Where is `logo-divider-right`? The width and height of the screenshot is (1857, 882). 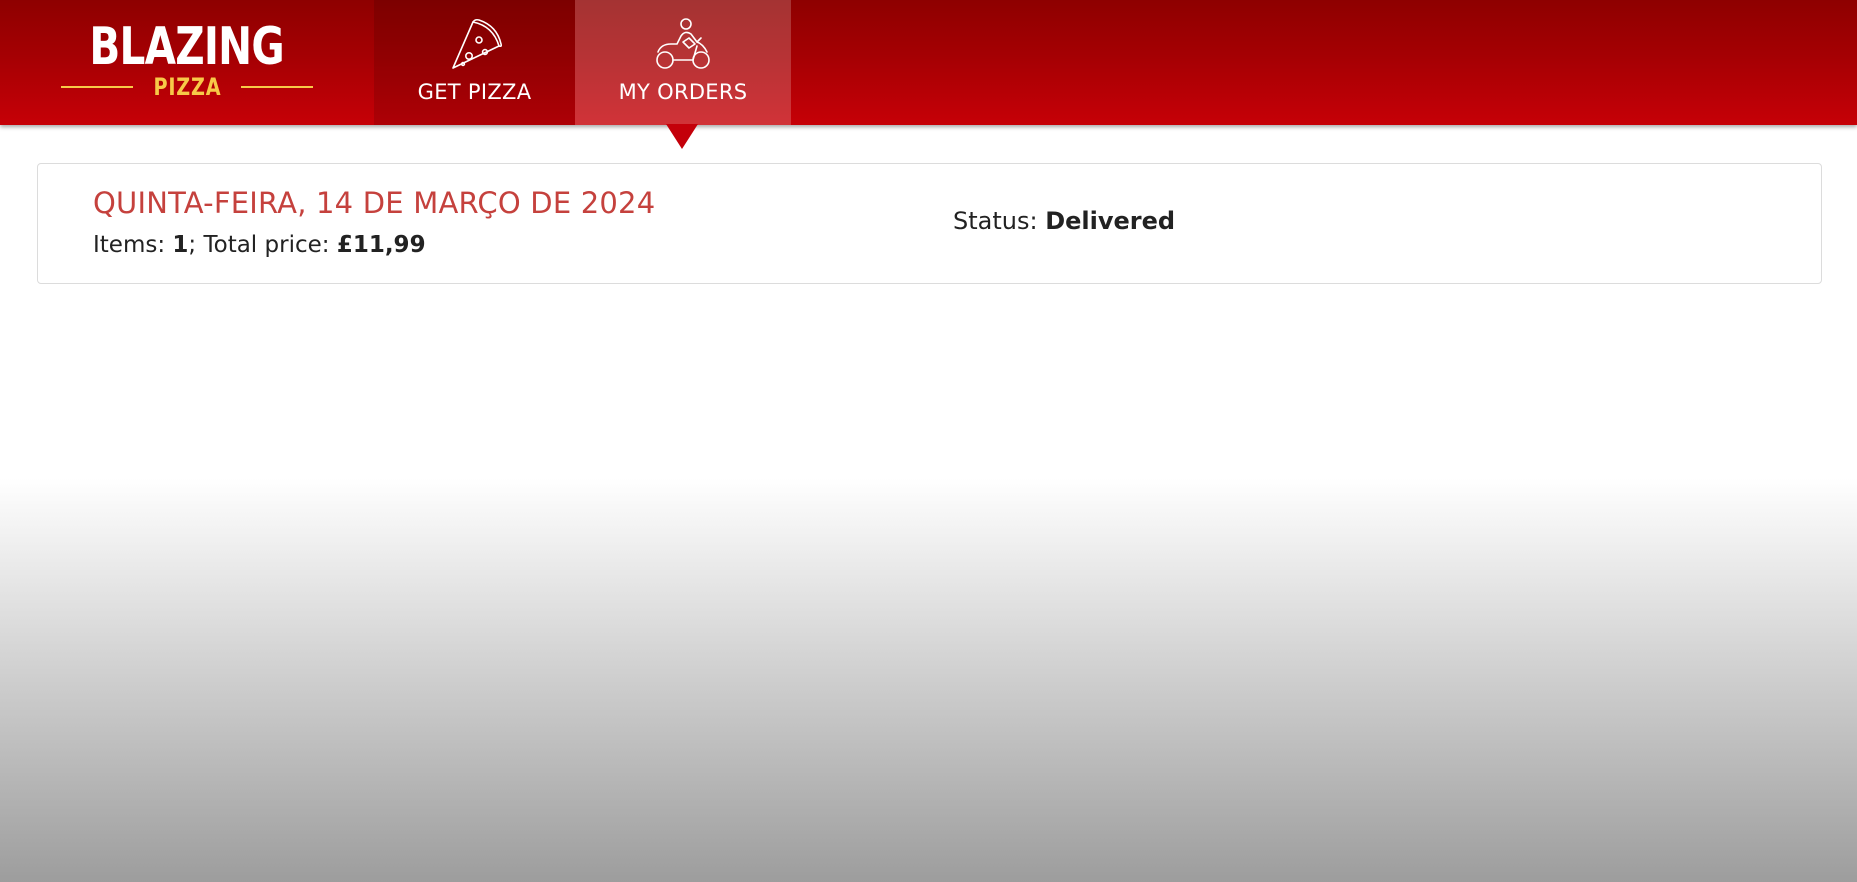
logo-divider-right is located at coordinates (277, 86).